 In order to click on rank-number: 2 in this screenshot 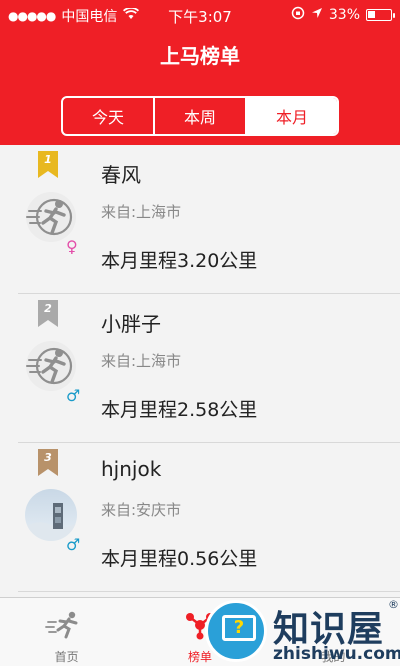, I will do `click(48, 308)`.